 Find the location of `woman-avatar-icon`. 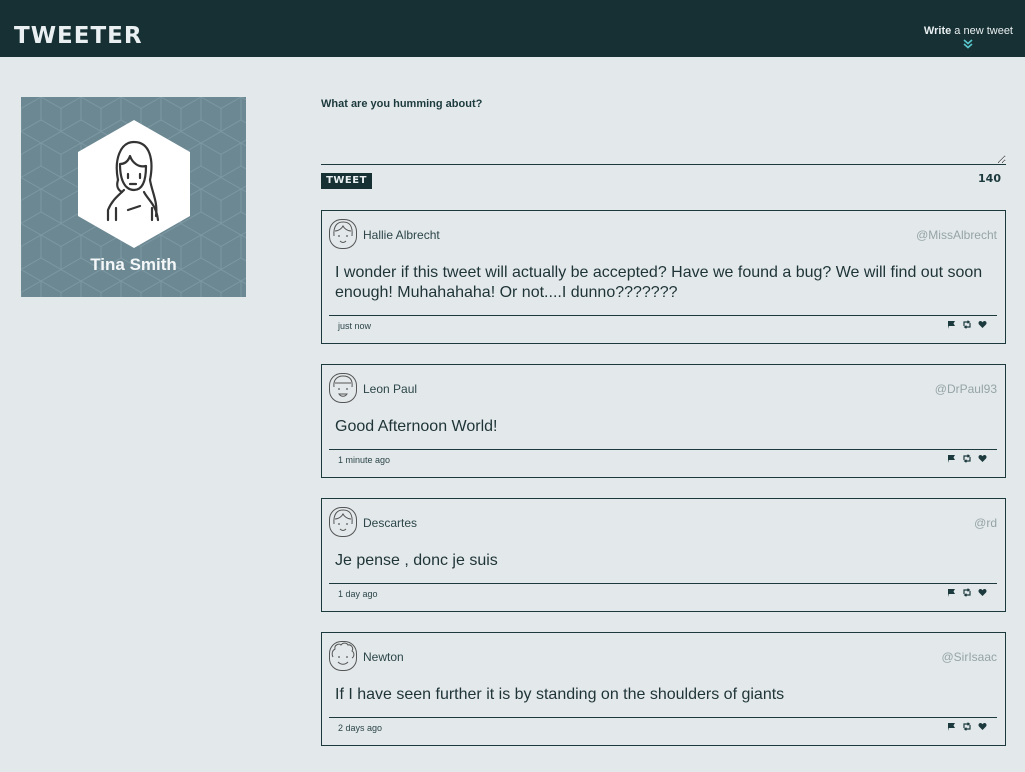

woman-avatar-icon is located at coordinates (134, 184).